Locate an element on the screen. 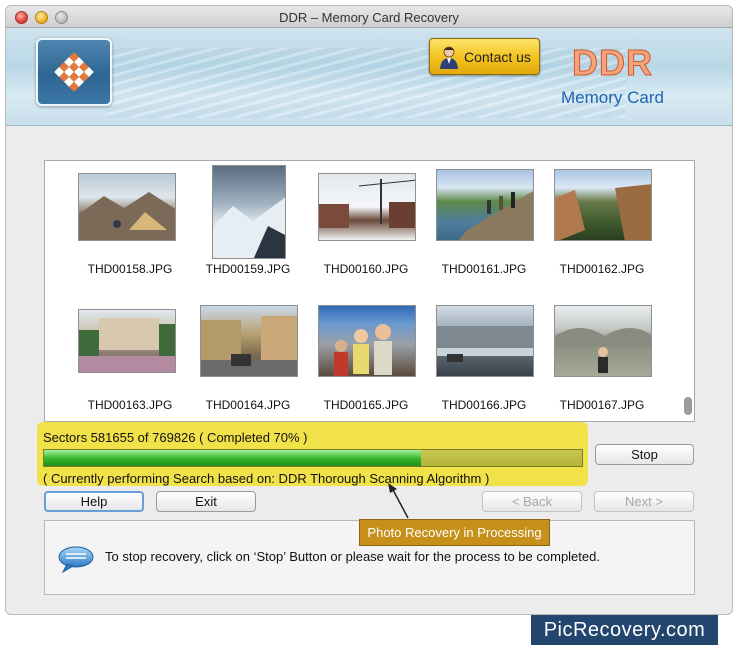  photo-item: THD00166.JPG is located at coordinates (484, 361).